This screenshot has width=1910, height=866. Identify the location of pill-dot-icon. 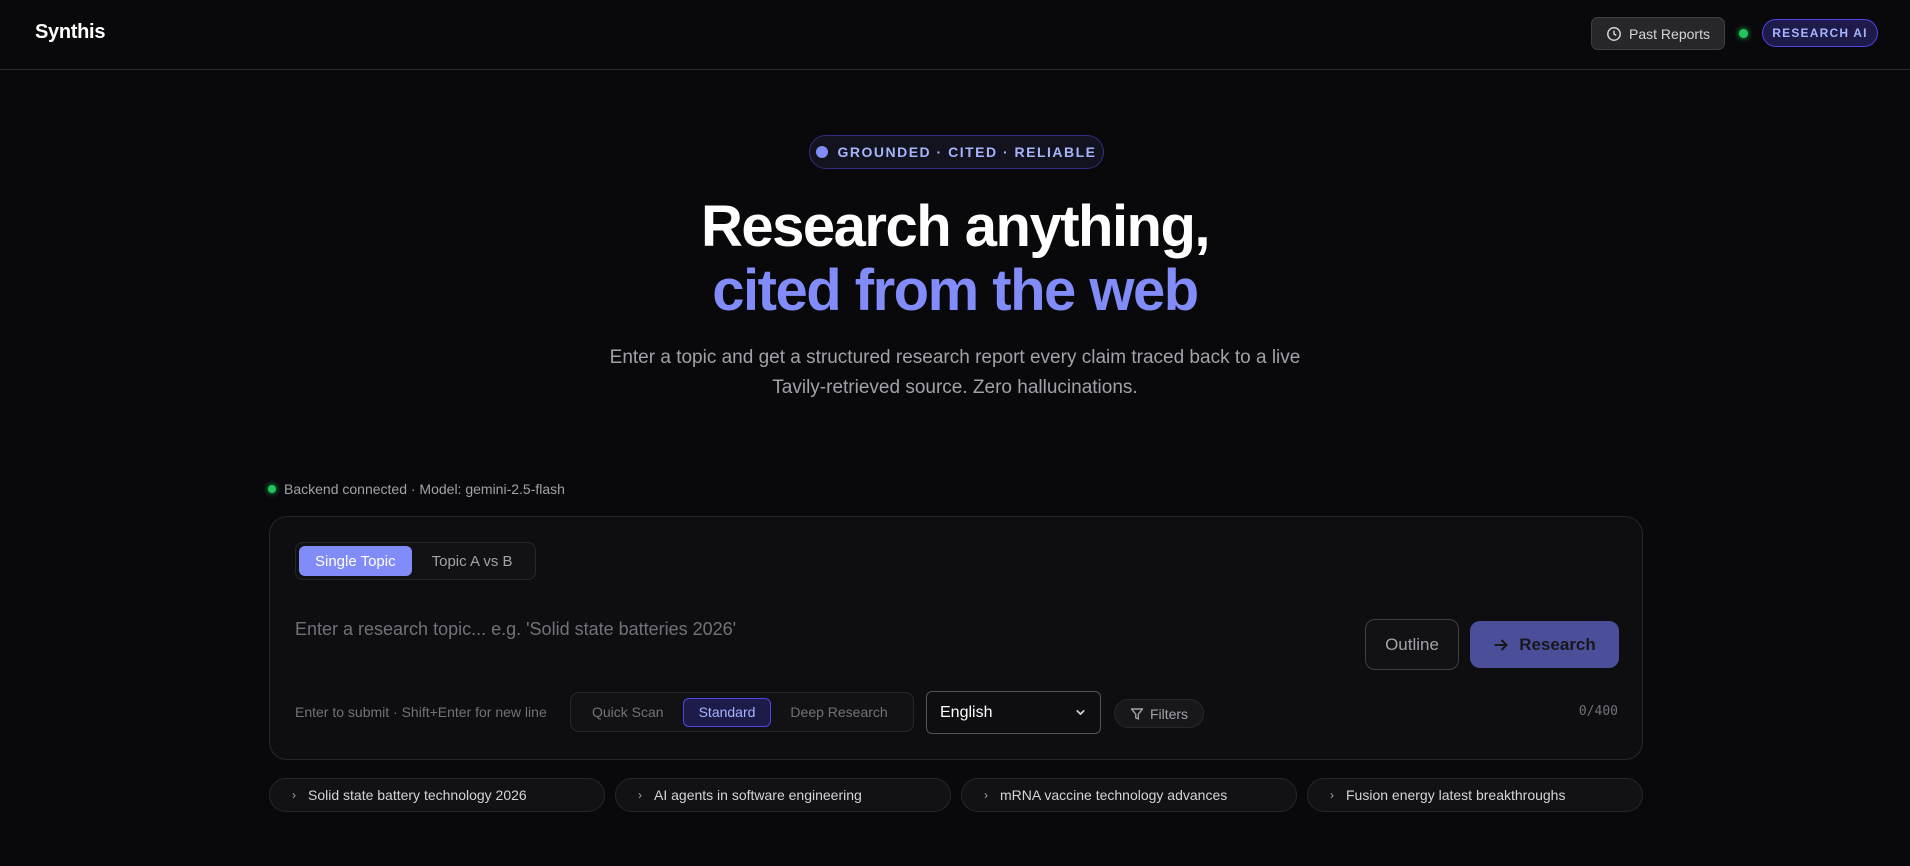
(822, 152).